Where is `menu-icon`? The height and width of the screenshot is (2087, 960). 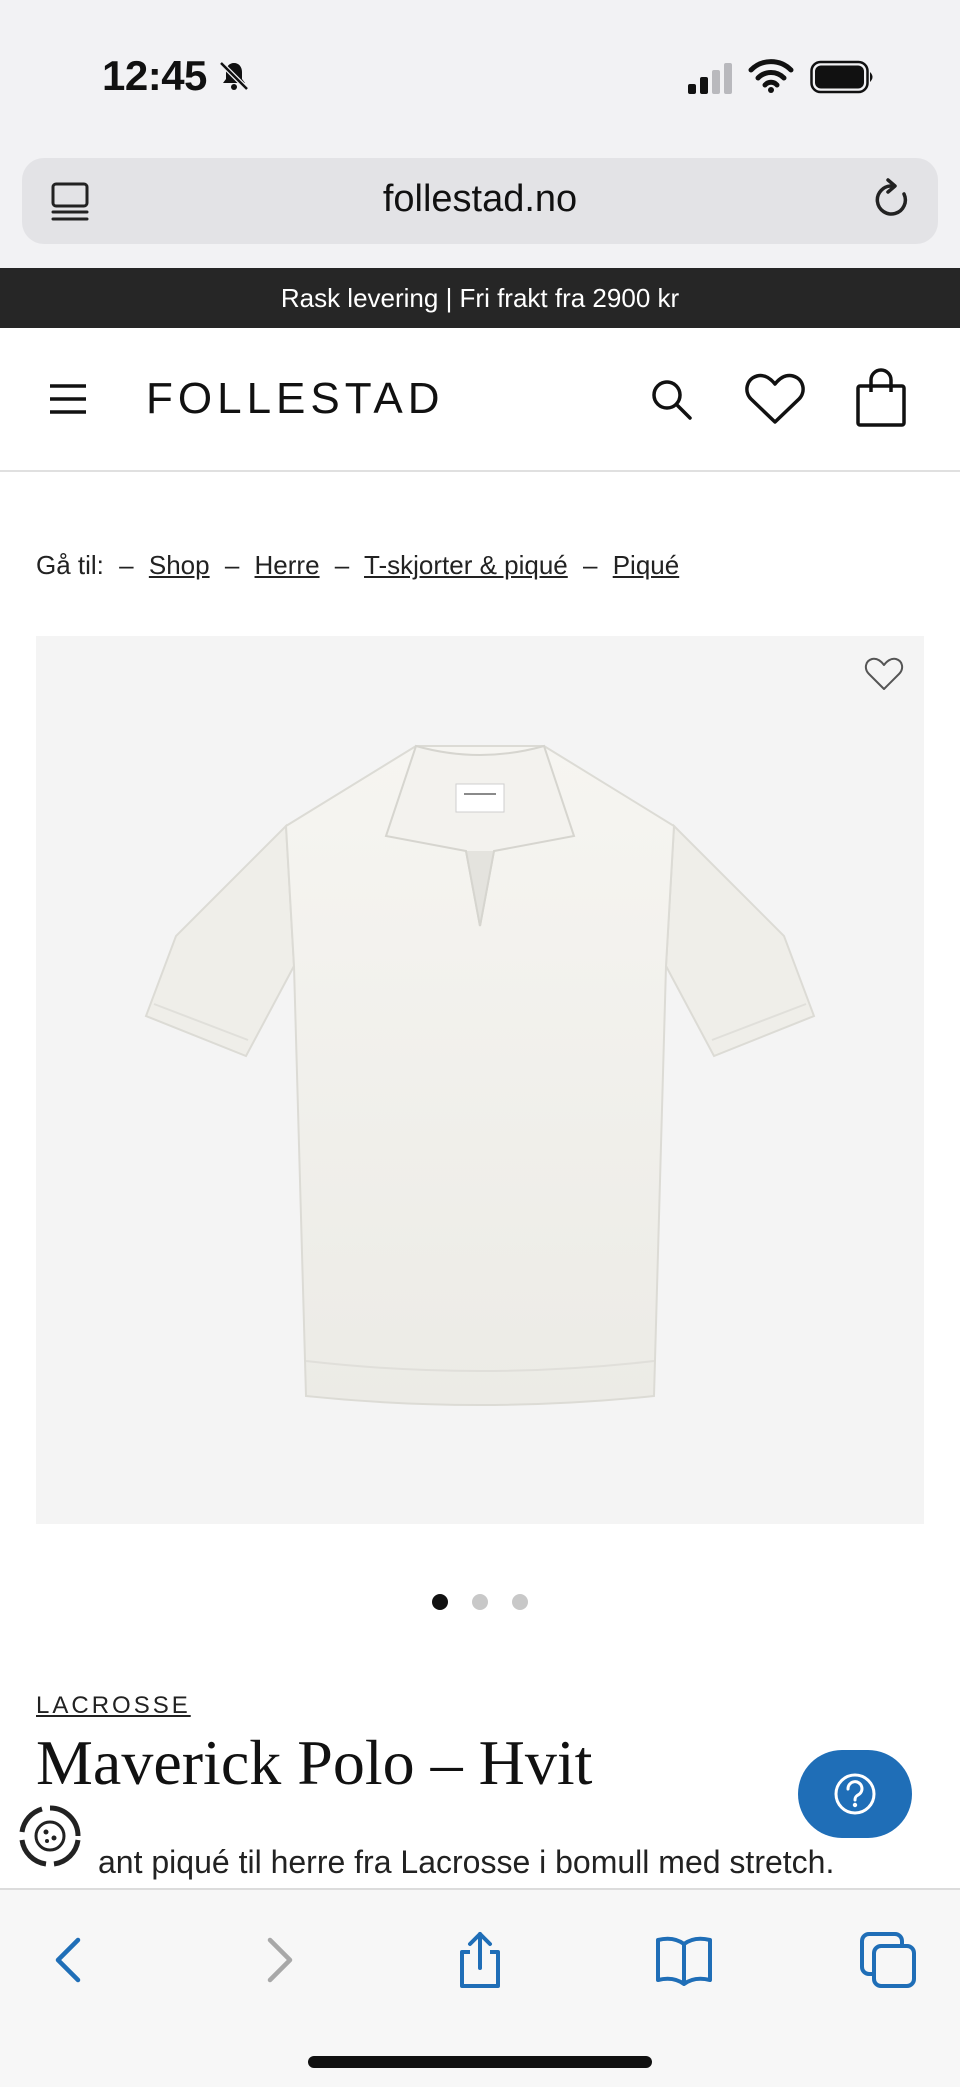 menu-icon is located at coordinates (68, 399).